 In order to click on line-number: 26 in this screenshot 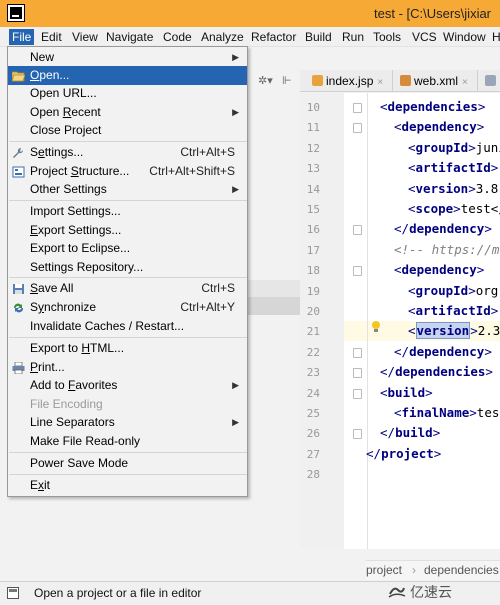, I will do `click(313, 434)`.